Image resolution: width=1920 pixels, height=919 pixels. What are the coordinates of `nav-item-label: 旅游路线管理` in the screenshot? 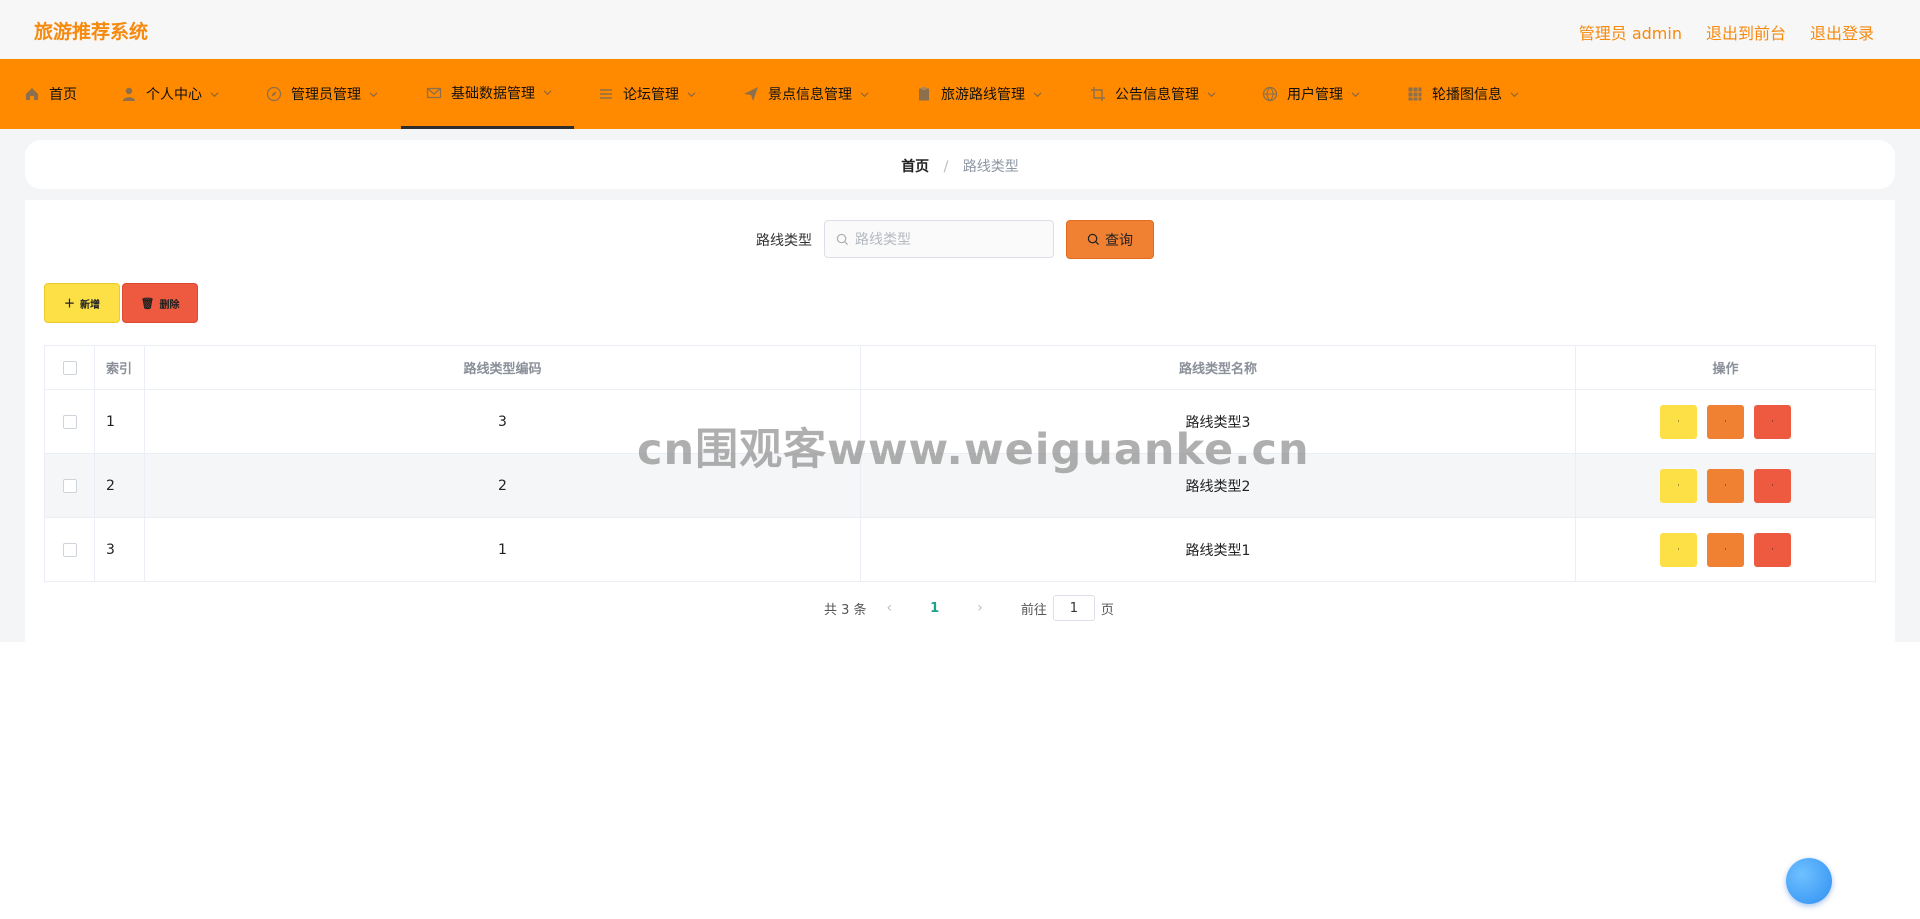 It's located at (983, 95).